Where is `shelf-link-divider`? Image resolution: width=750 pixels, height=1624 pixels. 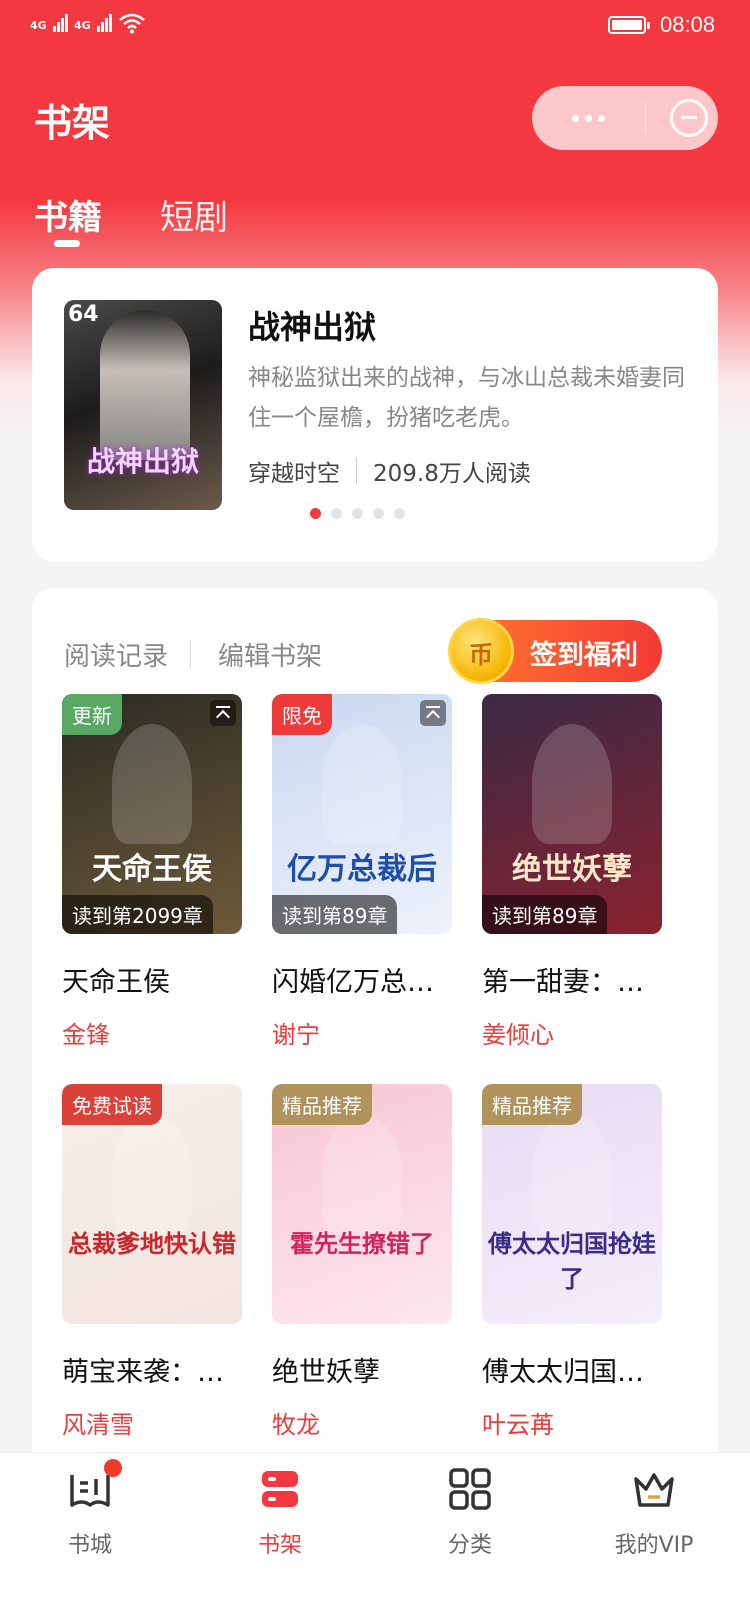
shelf-link-divider is located at coordinates (190, 654).